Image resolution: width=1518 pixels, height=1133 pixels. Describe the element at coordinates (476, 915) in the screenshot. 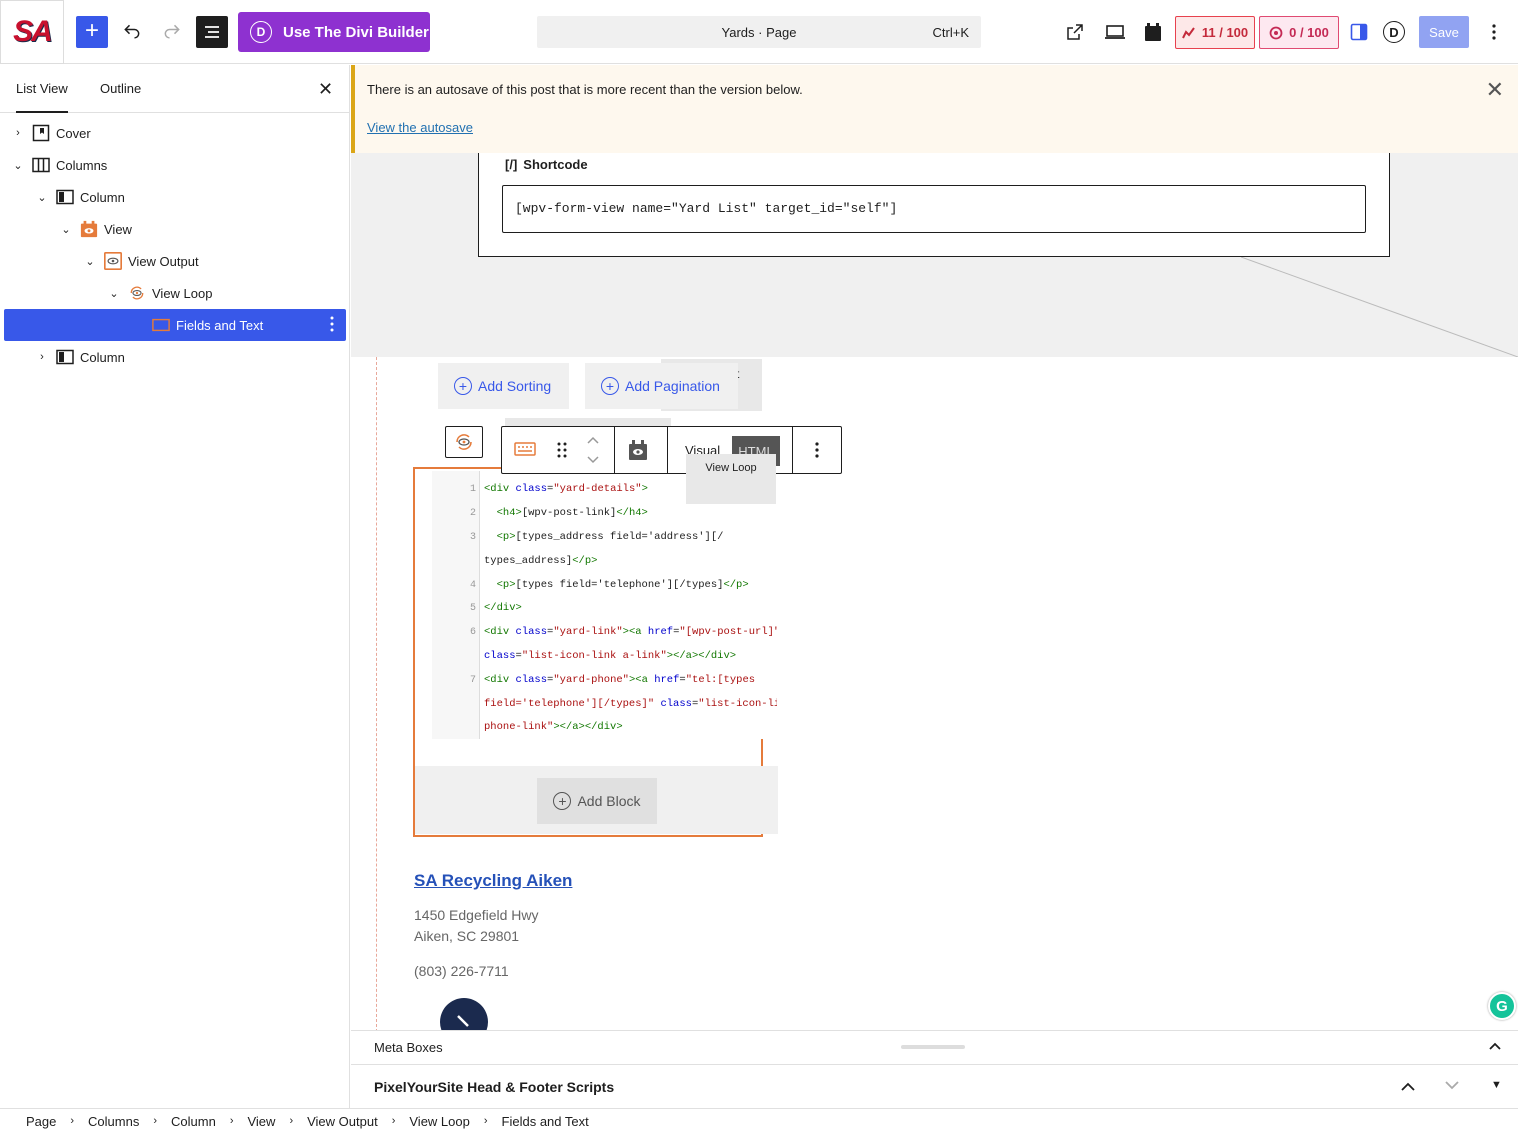

I see `yard-address-line-1: 1450 Edgefield Hwy` at that location.